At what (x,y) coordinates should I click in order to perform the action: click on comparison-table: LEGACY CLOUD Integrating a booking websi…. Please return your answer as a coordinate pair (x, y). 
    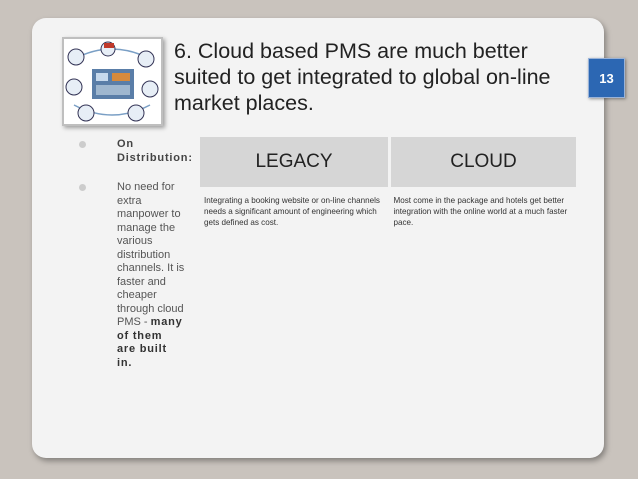
    Looking at the image, I should click on (388, 182).